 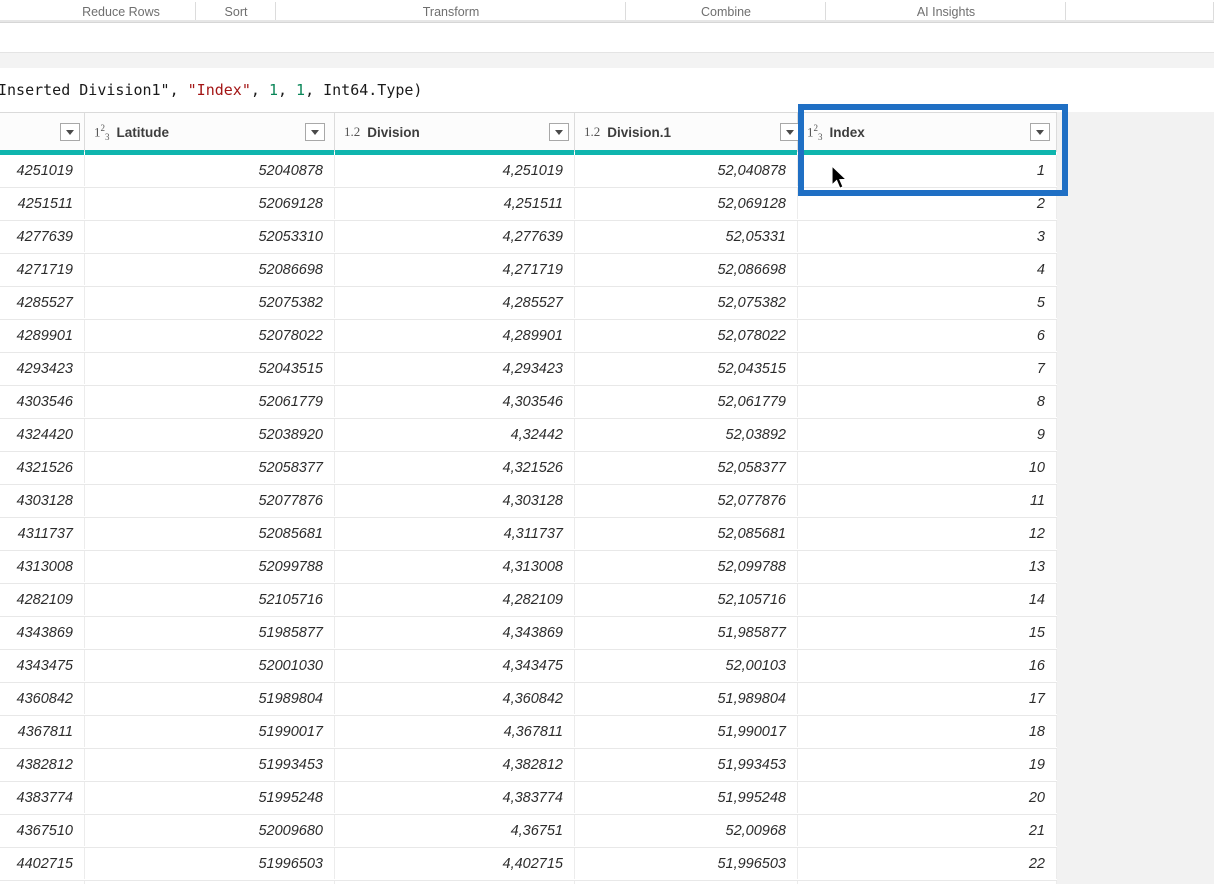 What do you see at coordinates (528, 633) in the screenshot?
I see `table-row: 4343869 51985877 4,343869 51,985877 15` at bounding box center [528, 633].